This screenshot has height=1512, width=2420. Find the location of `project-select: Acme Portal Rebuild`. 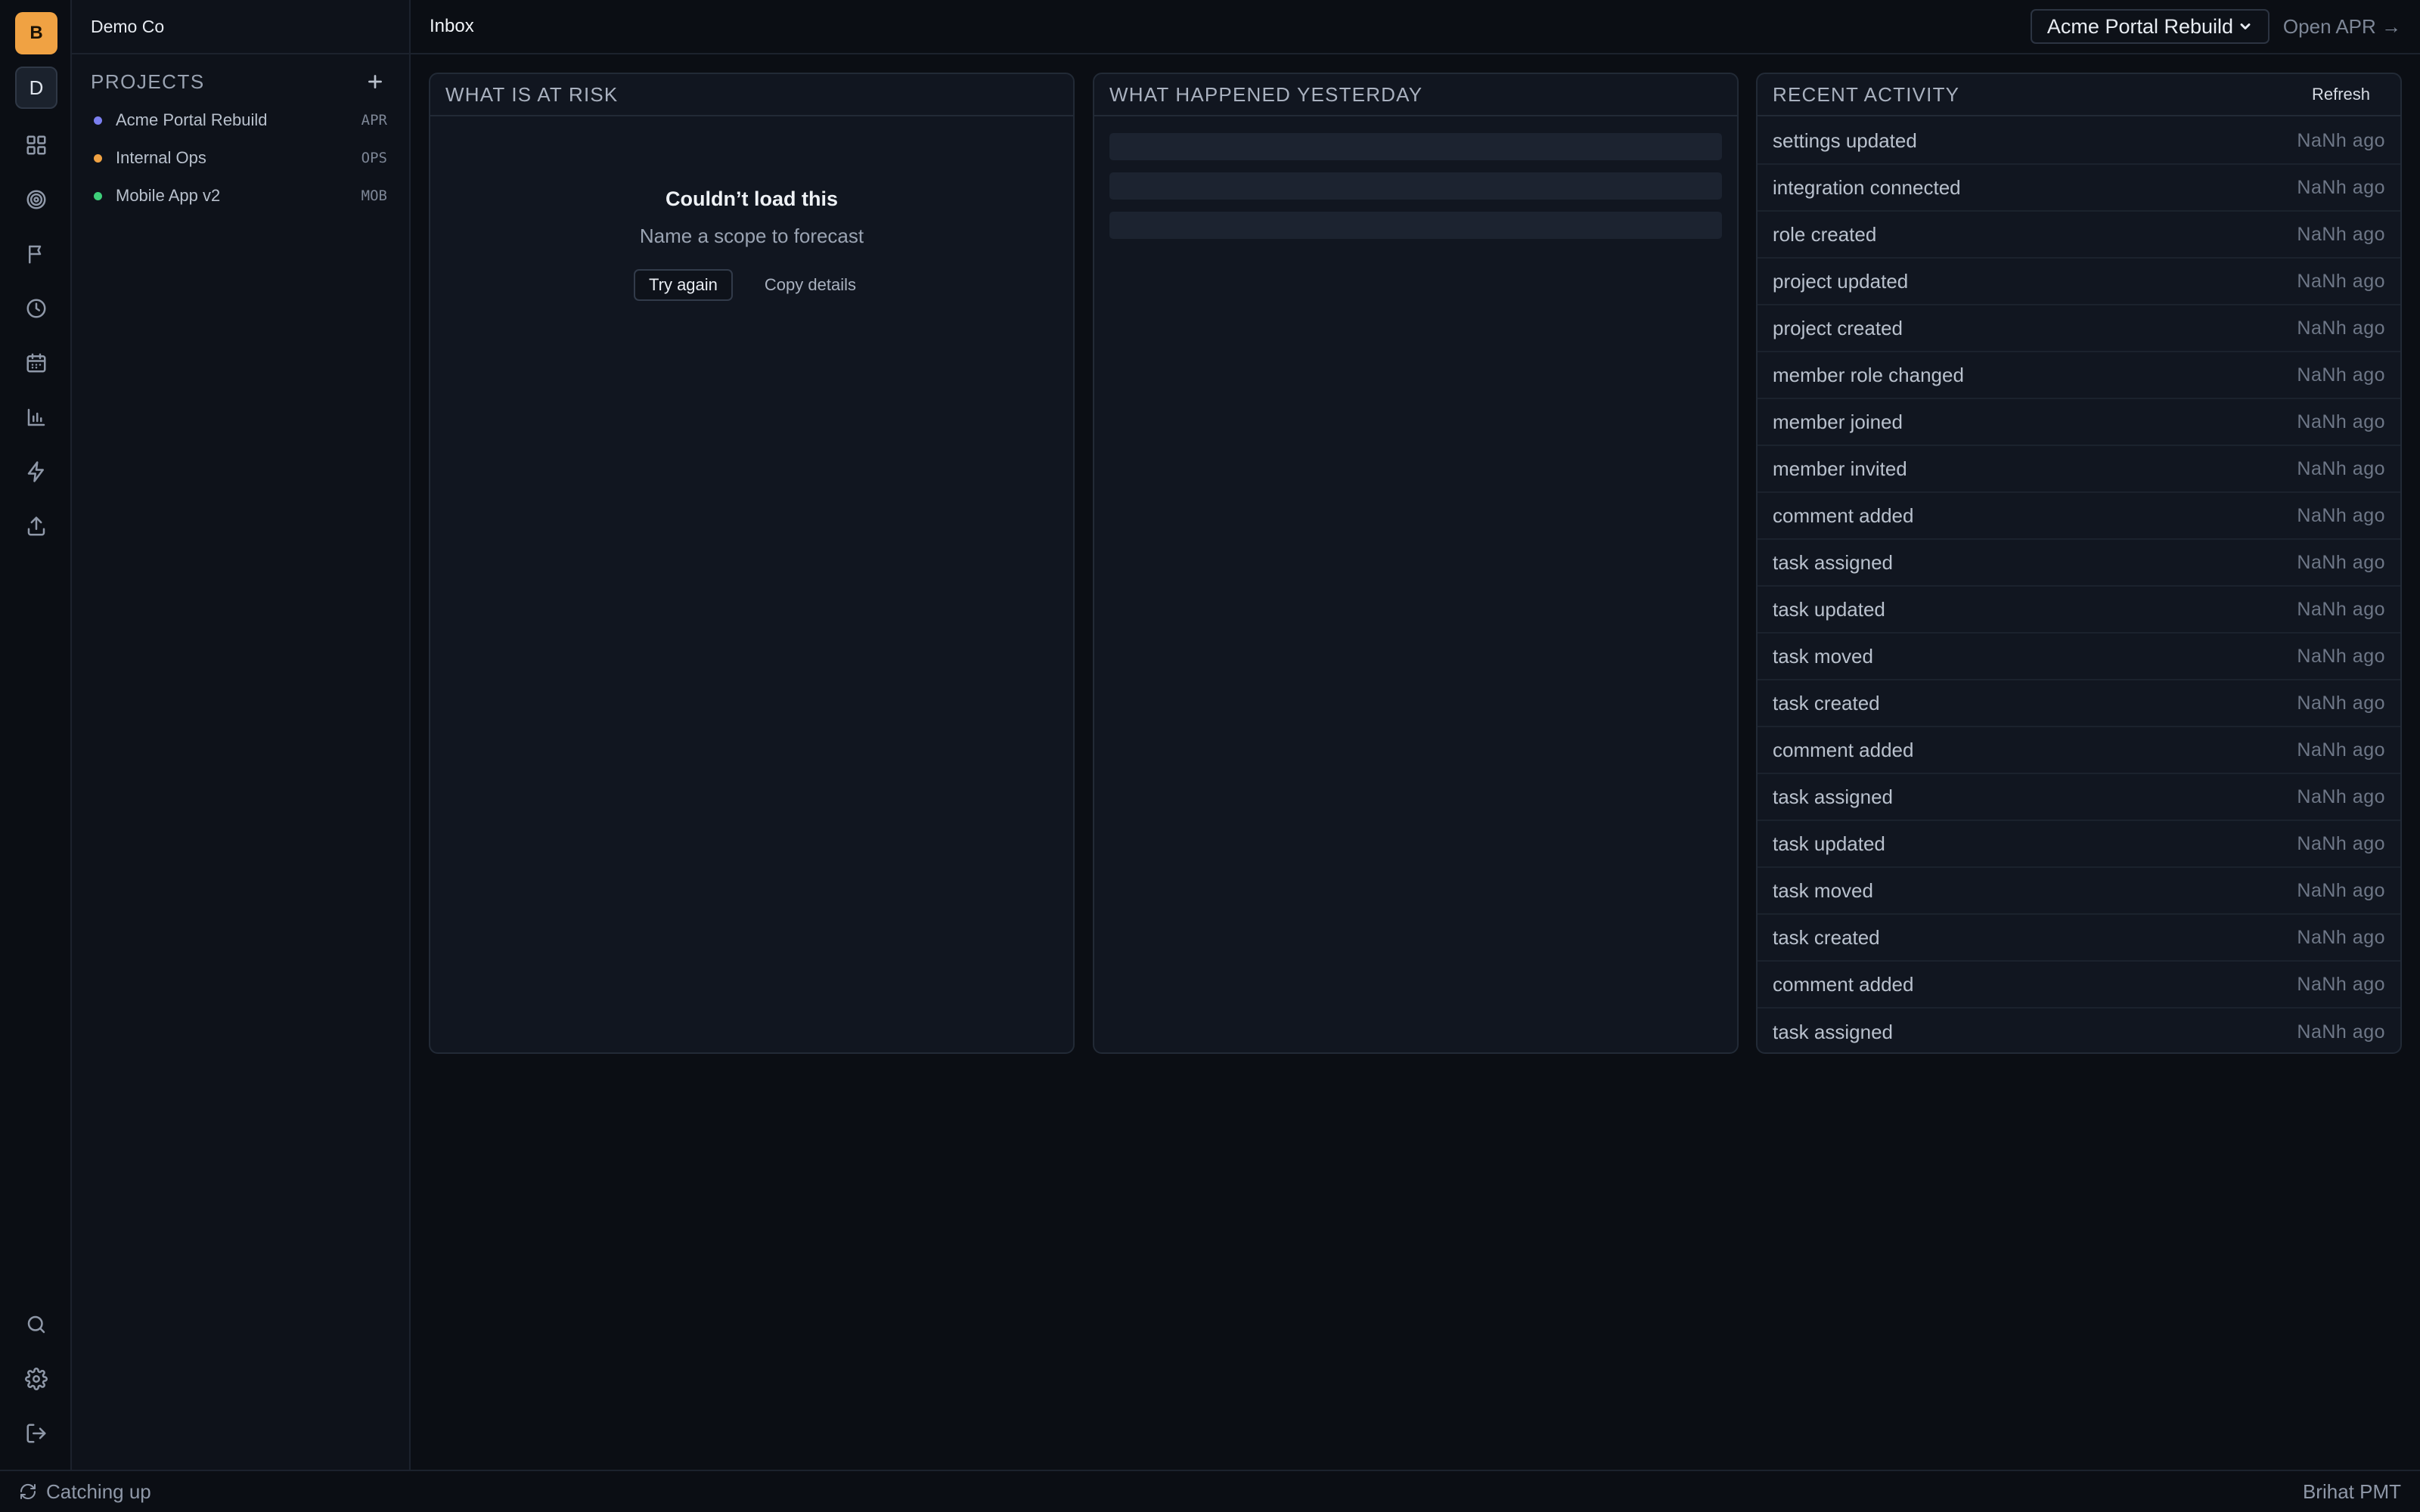

project-select: Acme Portal Rebuild is located at coordinates (2150, 26).